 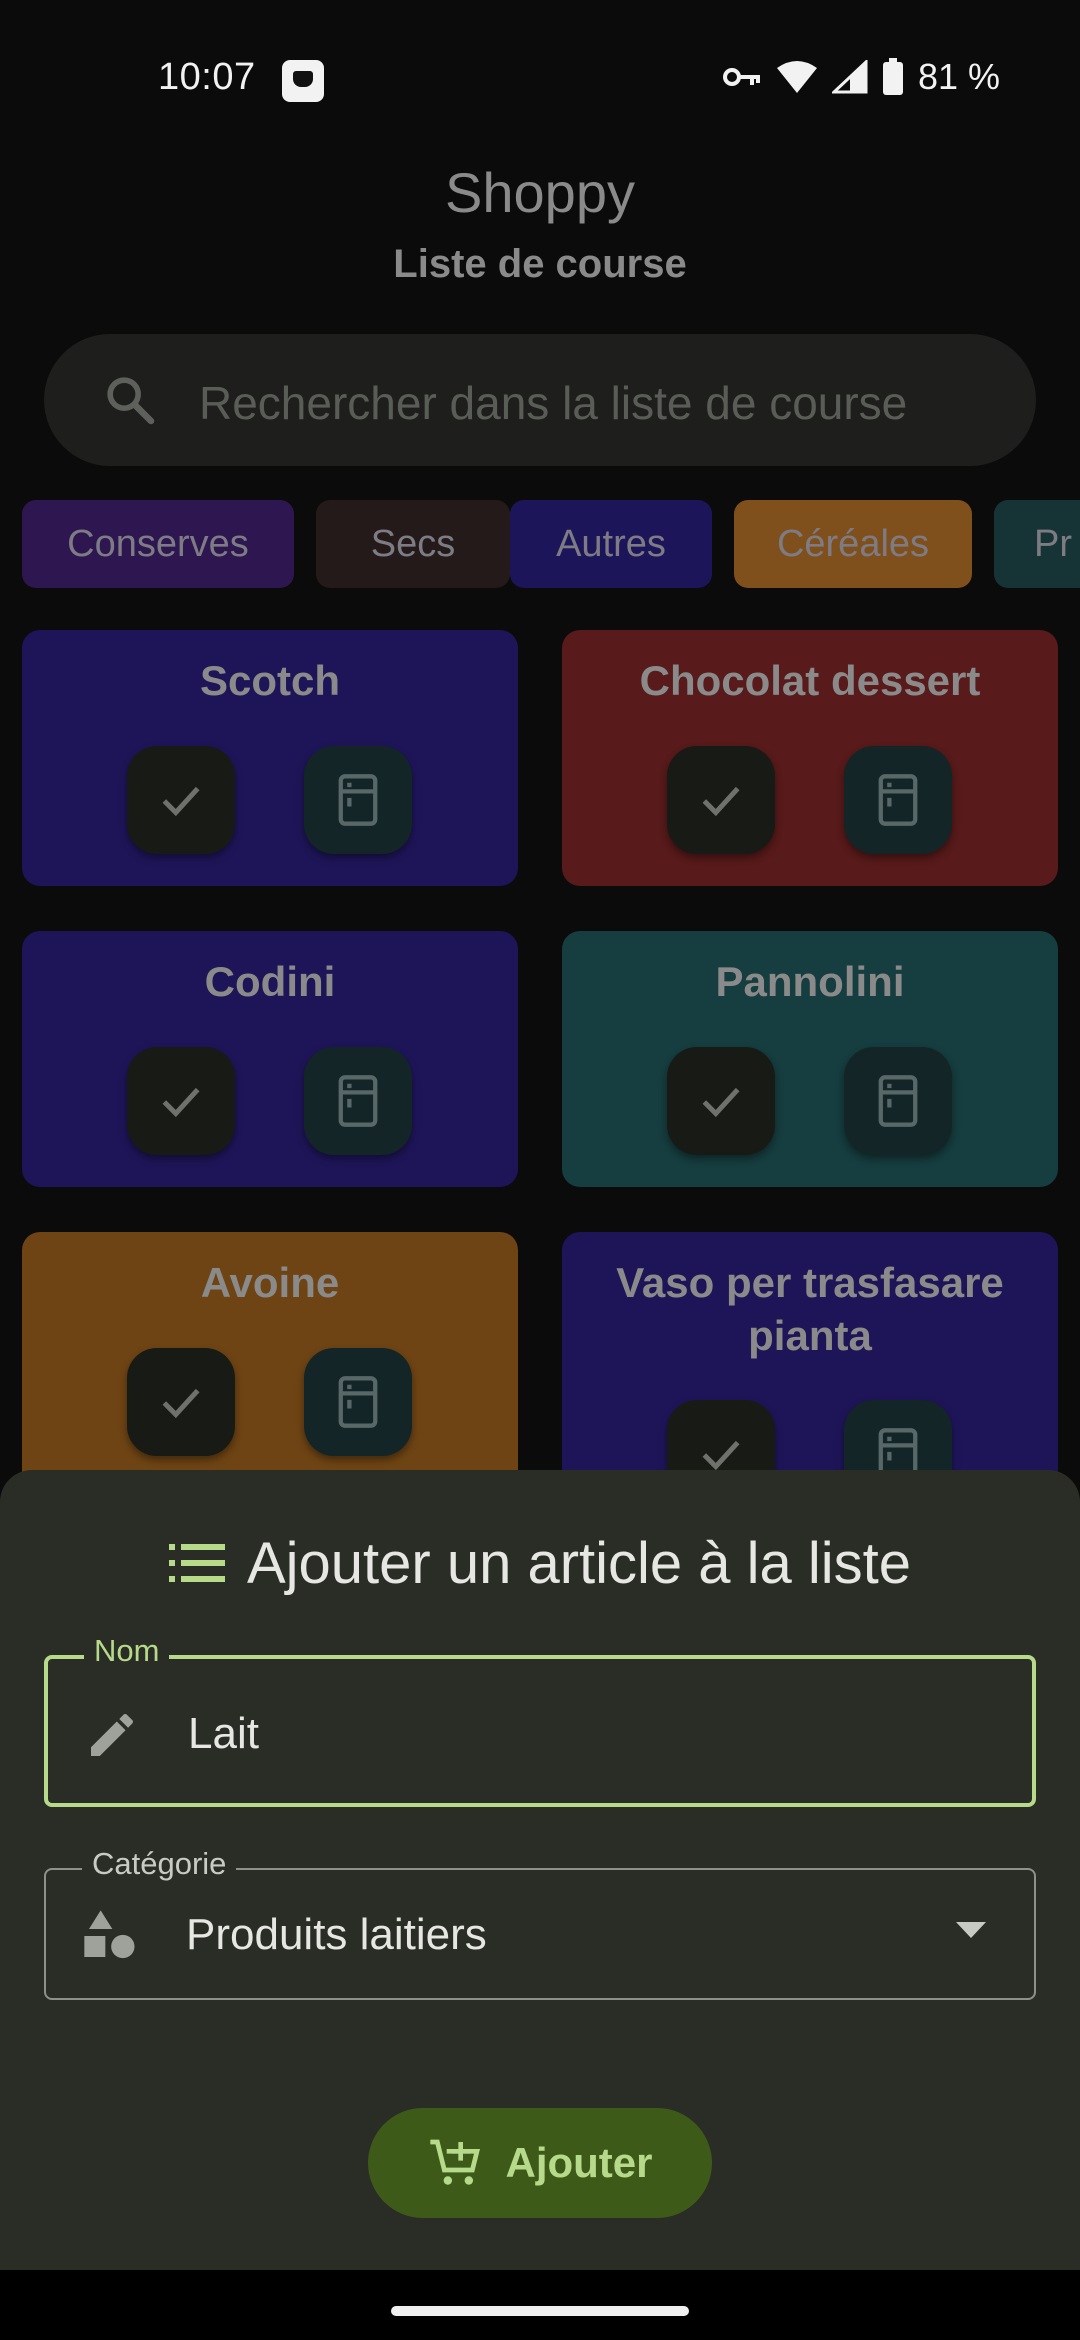 What do you see at coordinates (810, 1059) in the screenshot?
I see `item-card-pannolini: Pannolini` at bounding box center [810, 1059].